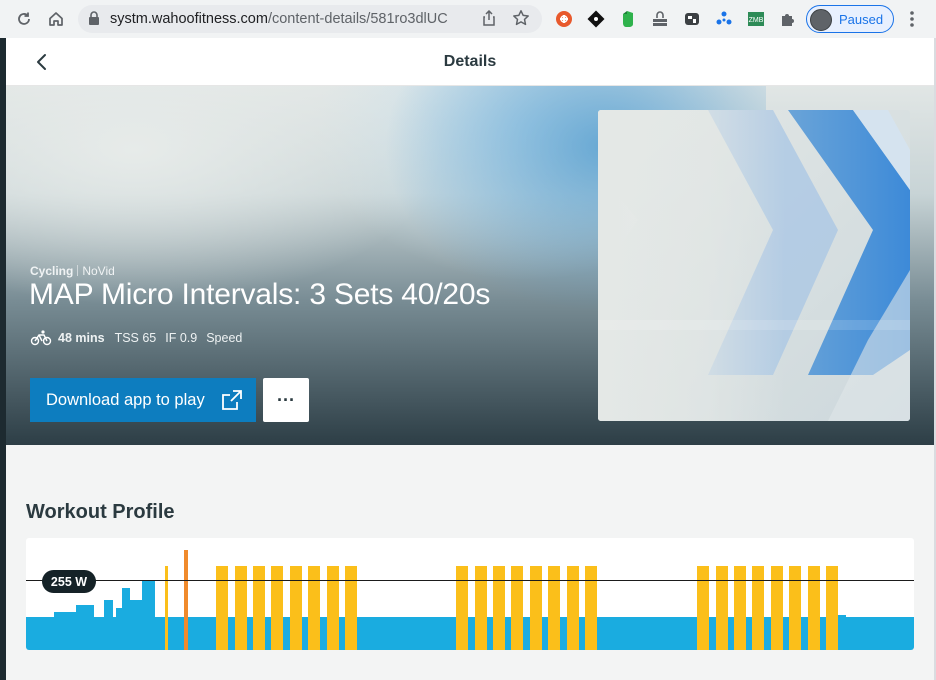 The image size is (936, 680). I want to click on diamond-icon, so click(596, 19).